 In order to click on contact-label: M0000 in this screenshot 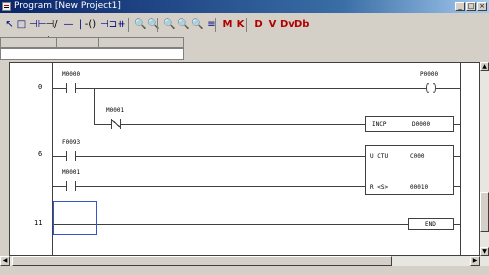, I will do `click(71, 74)`.